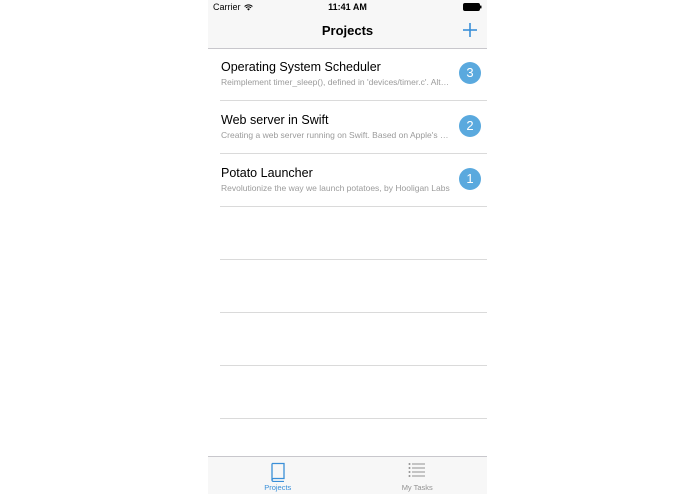 The height and width of the screenshot is (494, 695). Describe the element at coordinates (275, 120) in the screenshot. I see `project-title: Web server in Swift` at that location.